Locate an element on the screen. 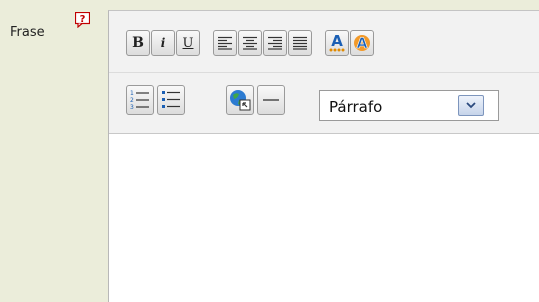 The height and width of the screenshot is (302, 539). help-question-icon: ? is located at coordinates (82, 20).